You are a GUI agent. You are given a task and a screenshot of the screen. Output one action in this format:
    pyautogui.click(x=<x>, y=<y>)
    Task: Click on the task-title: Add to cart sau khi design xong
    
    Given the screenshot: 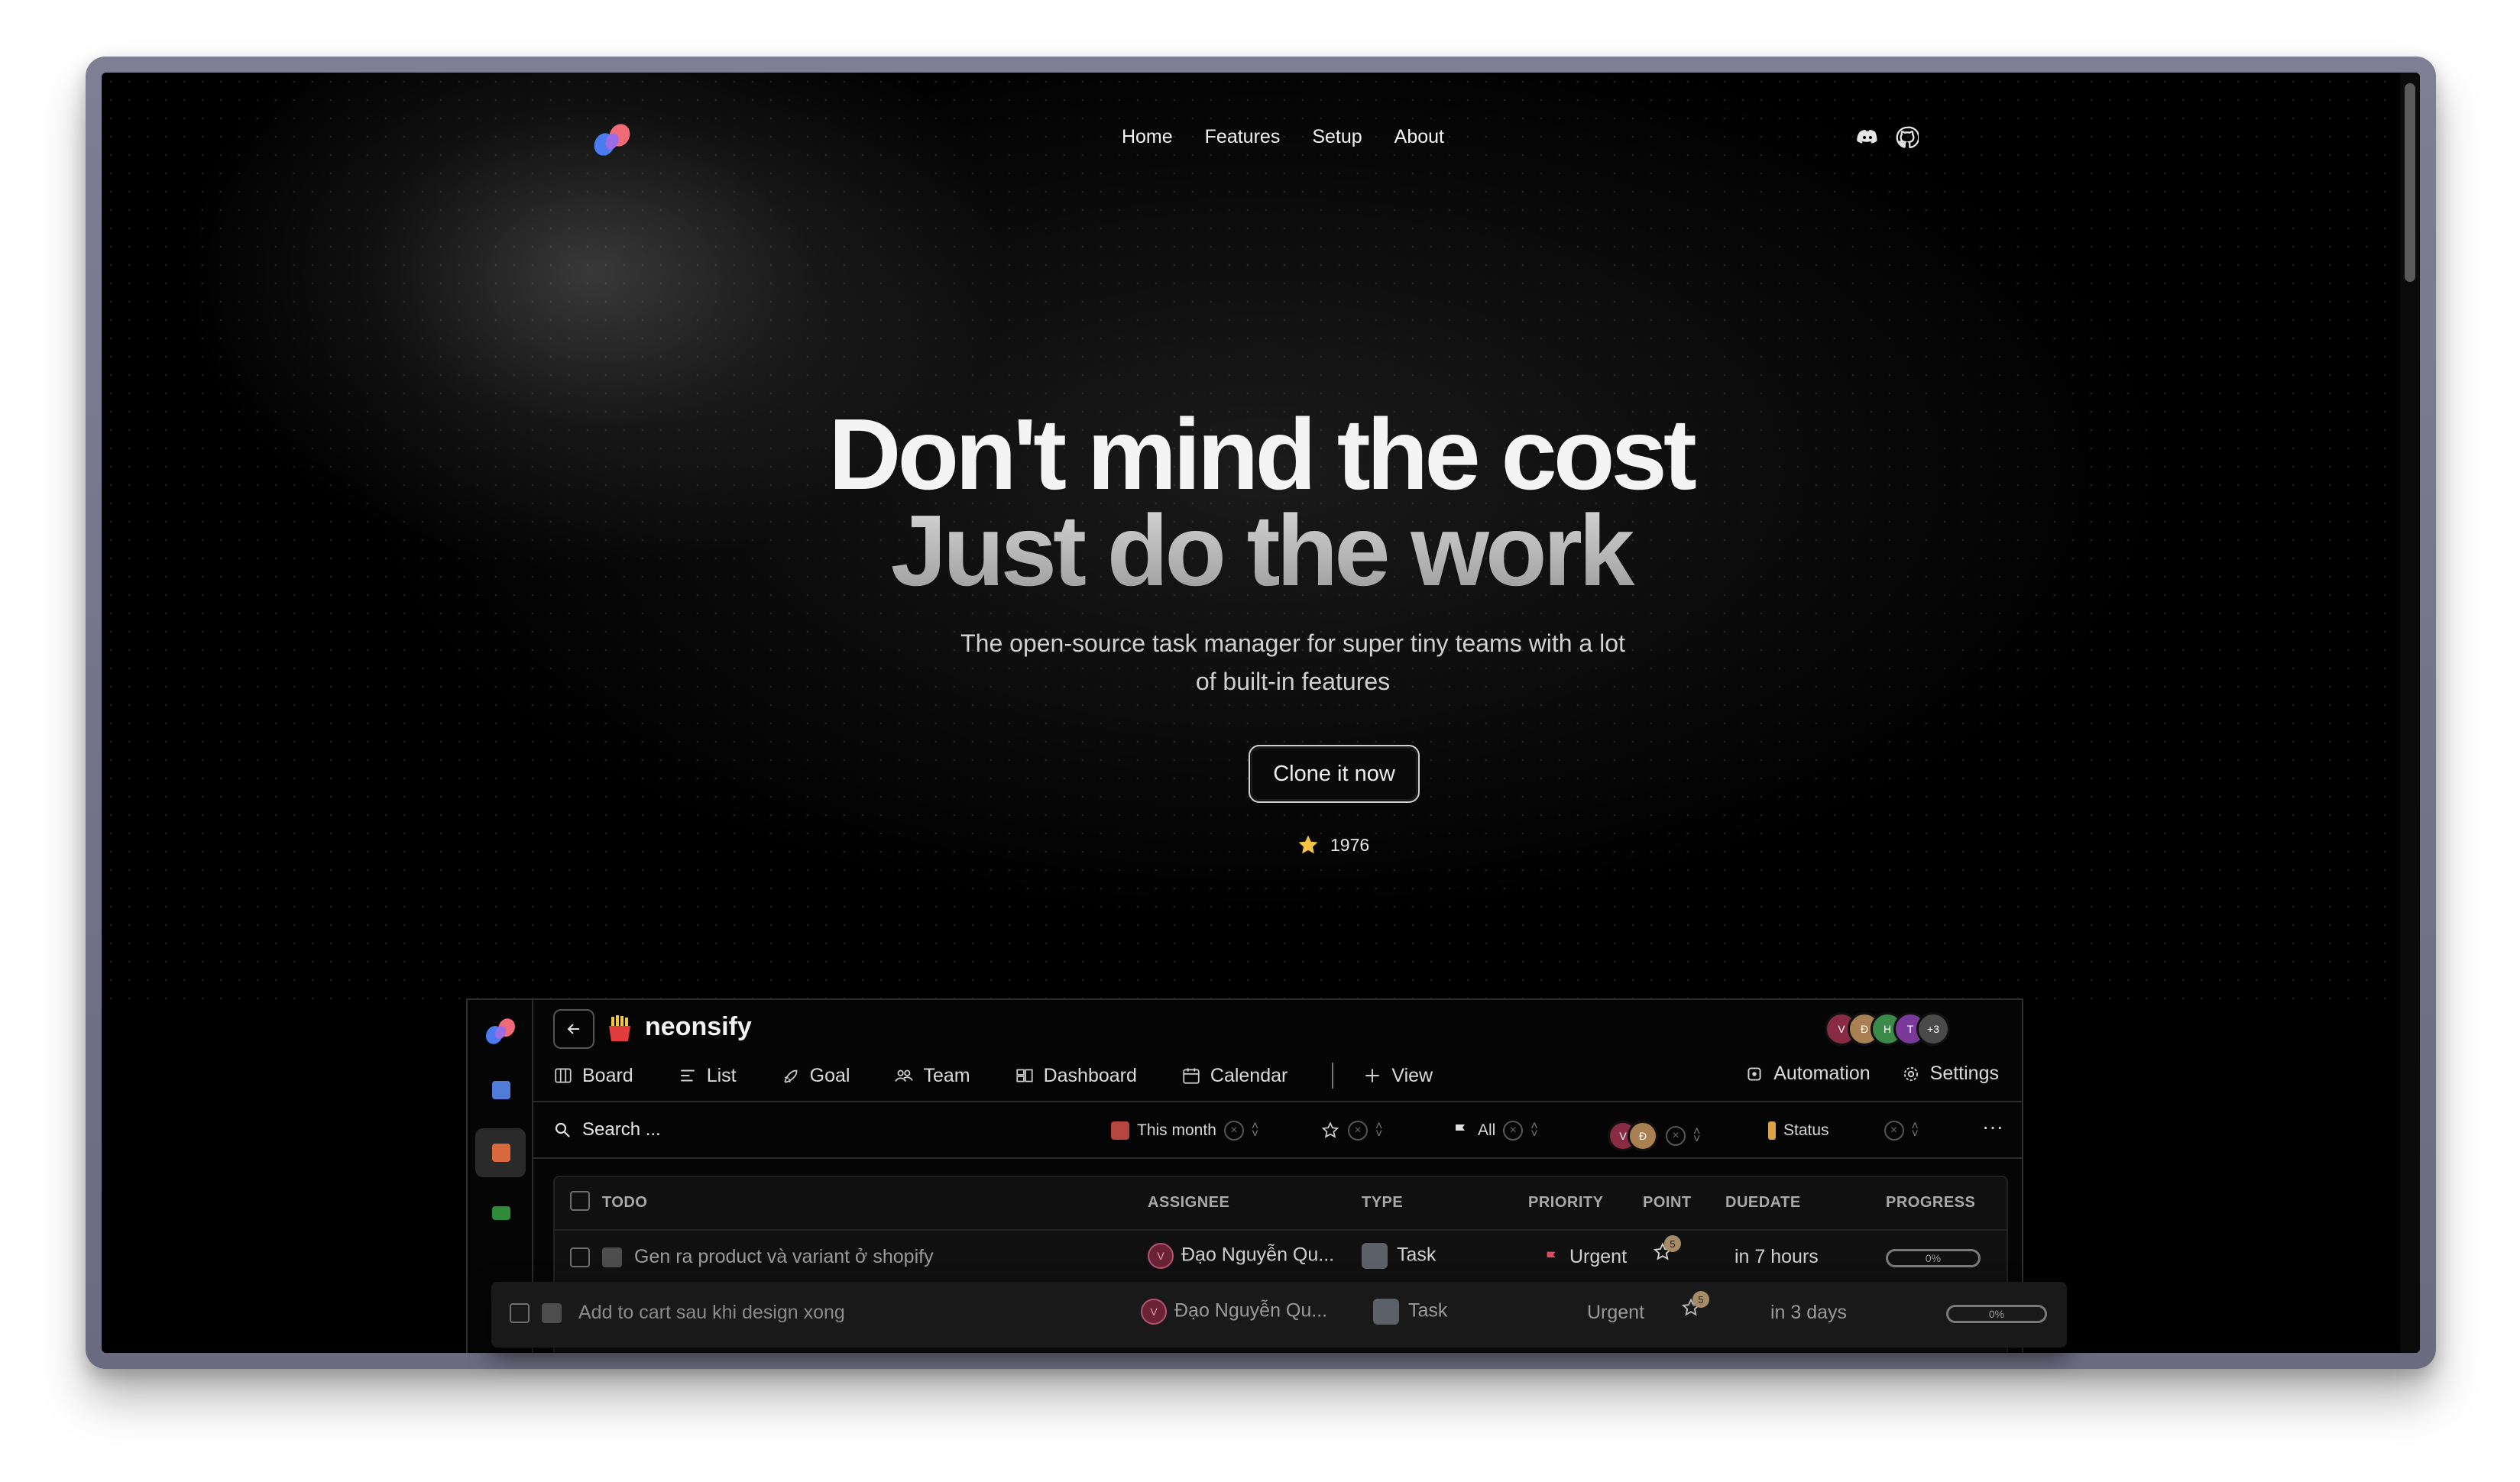 What is the action you would take?
    pyautogui.click(x=711, y=1313)
    